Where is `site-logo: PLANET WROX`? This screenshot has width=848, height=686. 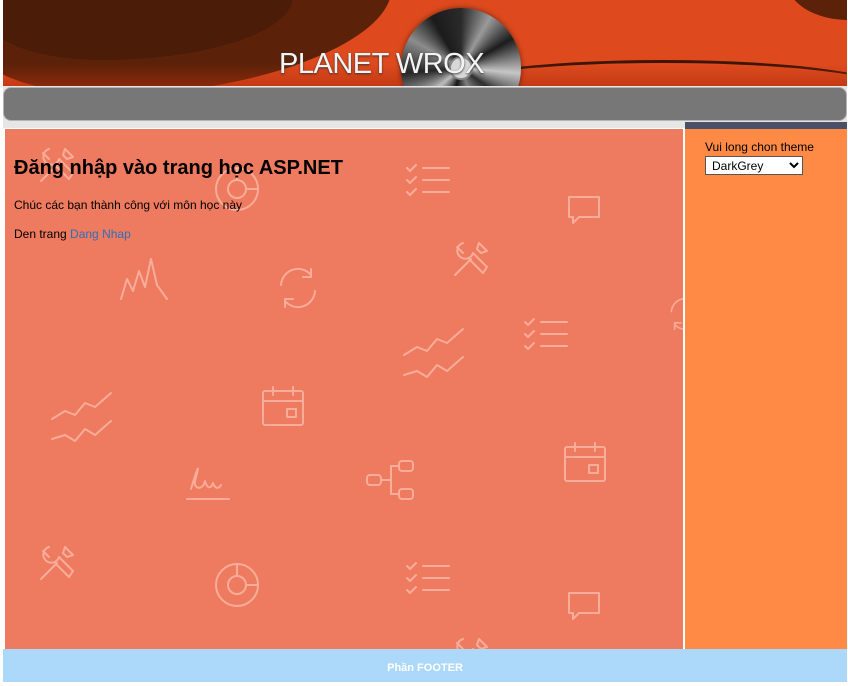 site-logo: PLANET WROX is located at coordinates (382, 64).